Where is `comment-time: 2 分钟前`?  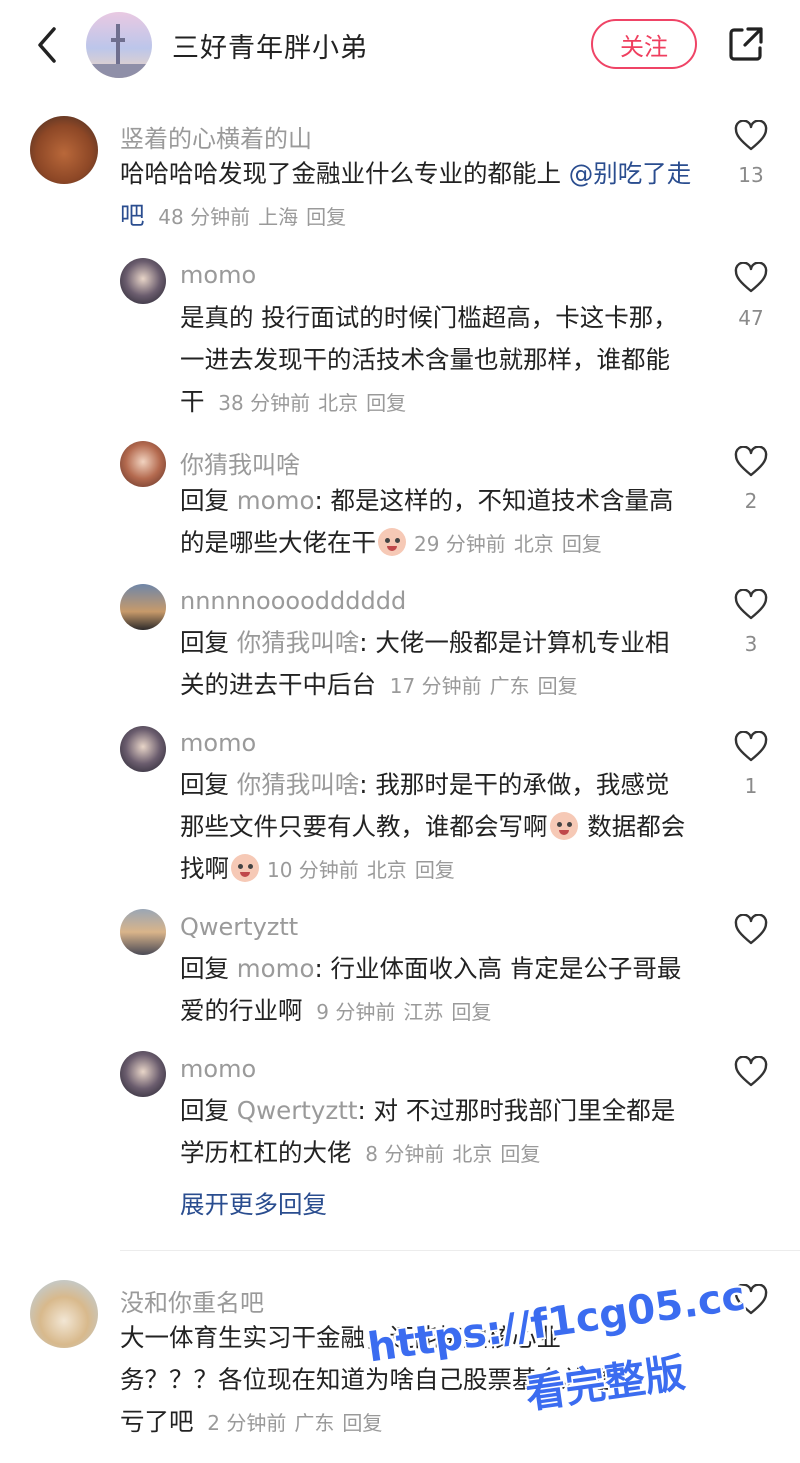 comment-time: 2 分钟前 is located at coordinates (247, 1423).